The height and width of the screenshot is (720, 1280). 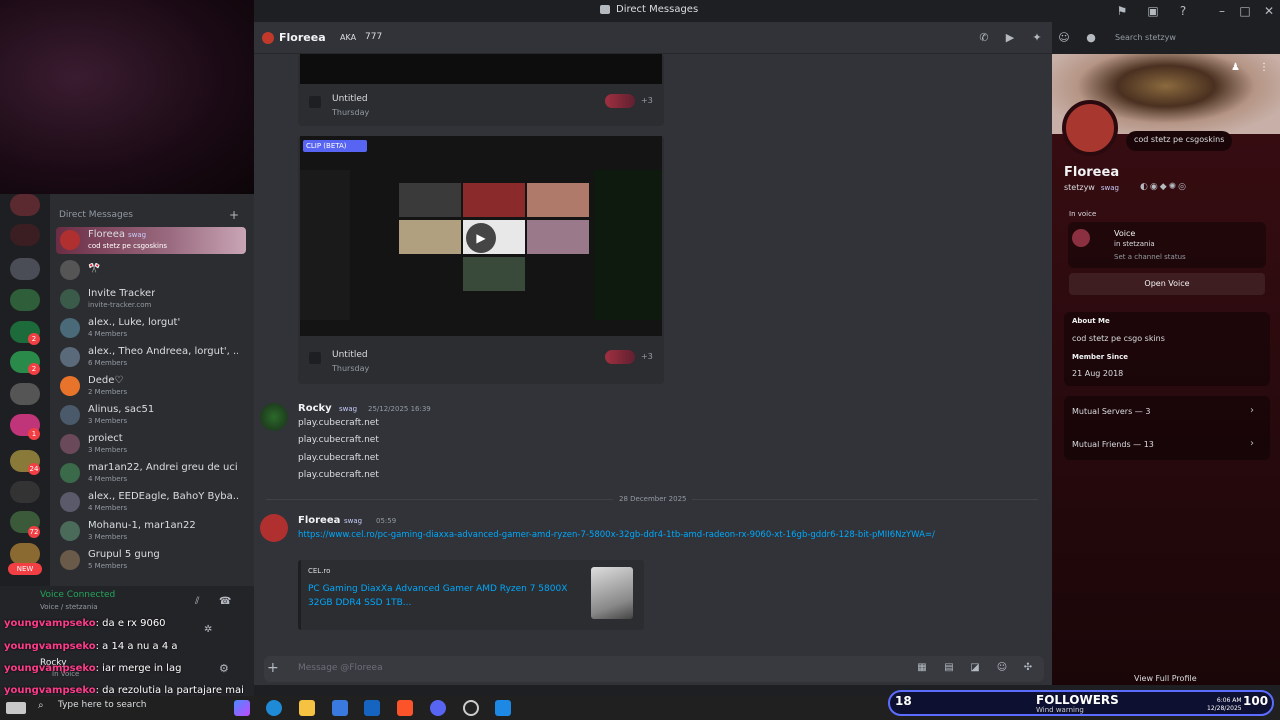 I want to click on author-name: Rocky, so click(x=315, y=408).